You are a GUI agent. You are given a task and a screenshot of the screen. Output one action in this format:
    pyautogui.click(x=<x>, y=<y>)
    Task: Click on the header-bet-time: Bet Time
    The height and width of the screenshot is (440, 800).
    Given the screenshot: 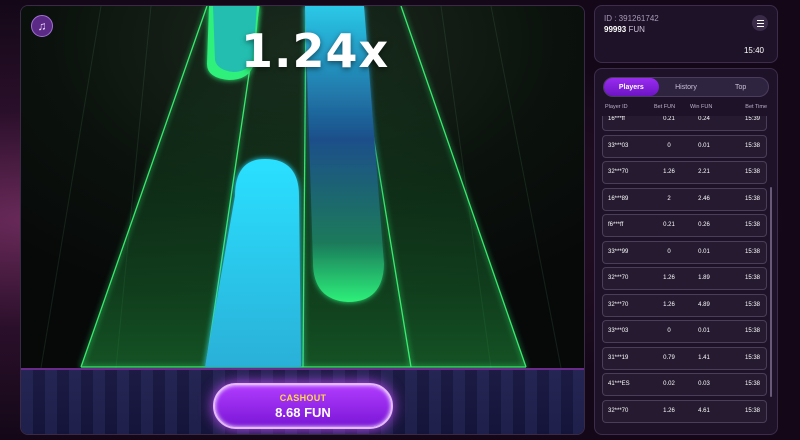 What is the action you would take?
    pyautogui.click(x=756, y=107)
    